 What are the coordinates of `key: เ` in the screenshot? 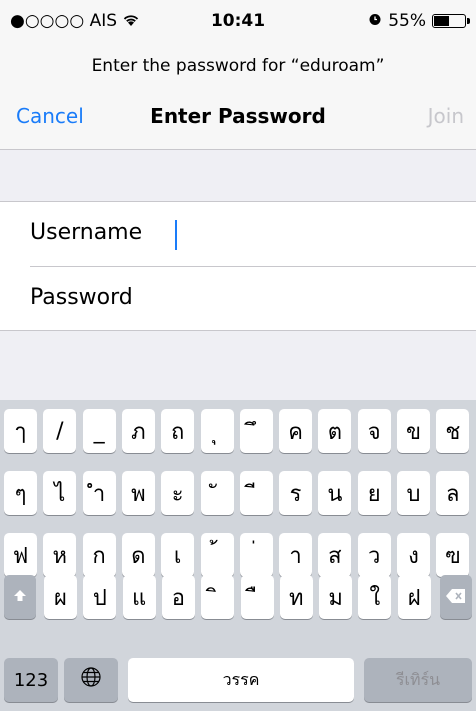 It's located at (178, 555).